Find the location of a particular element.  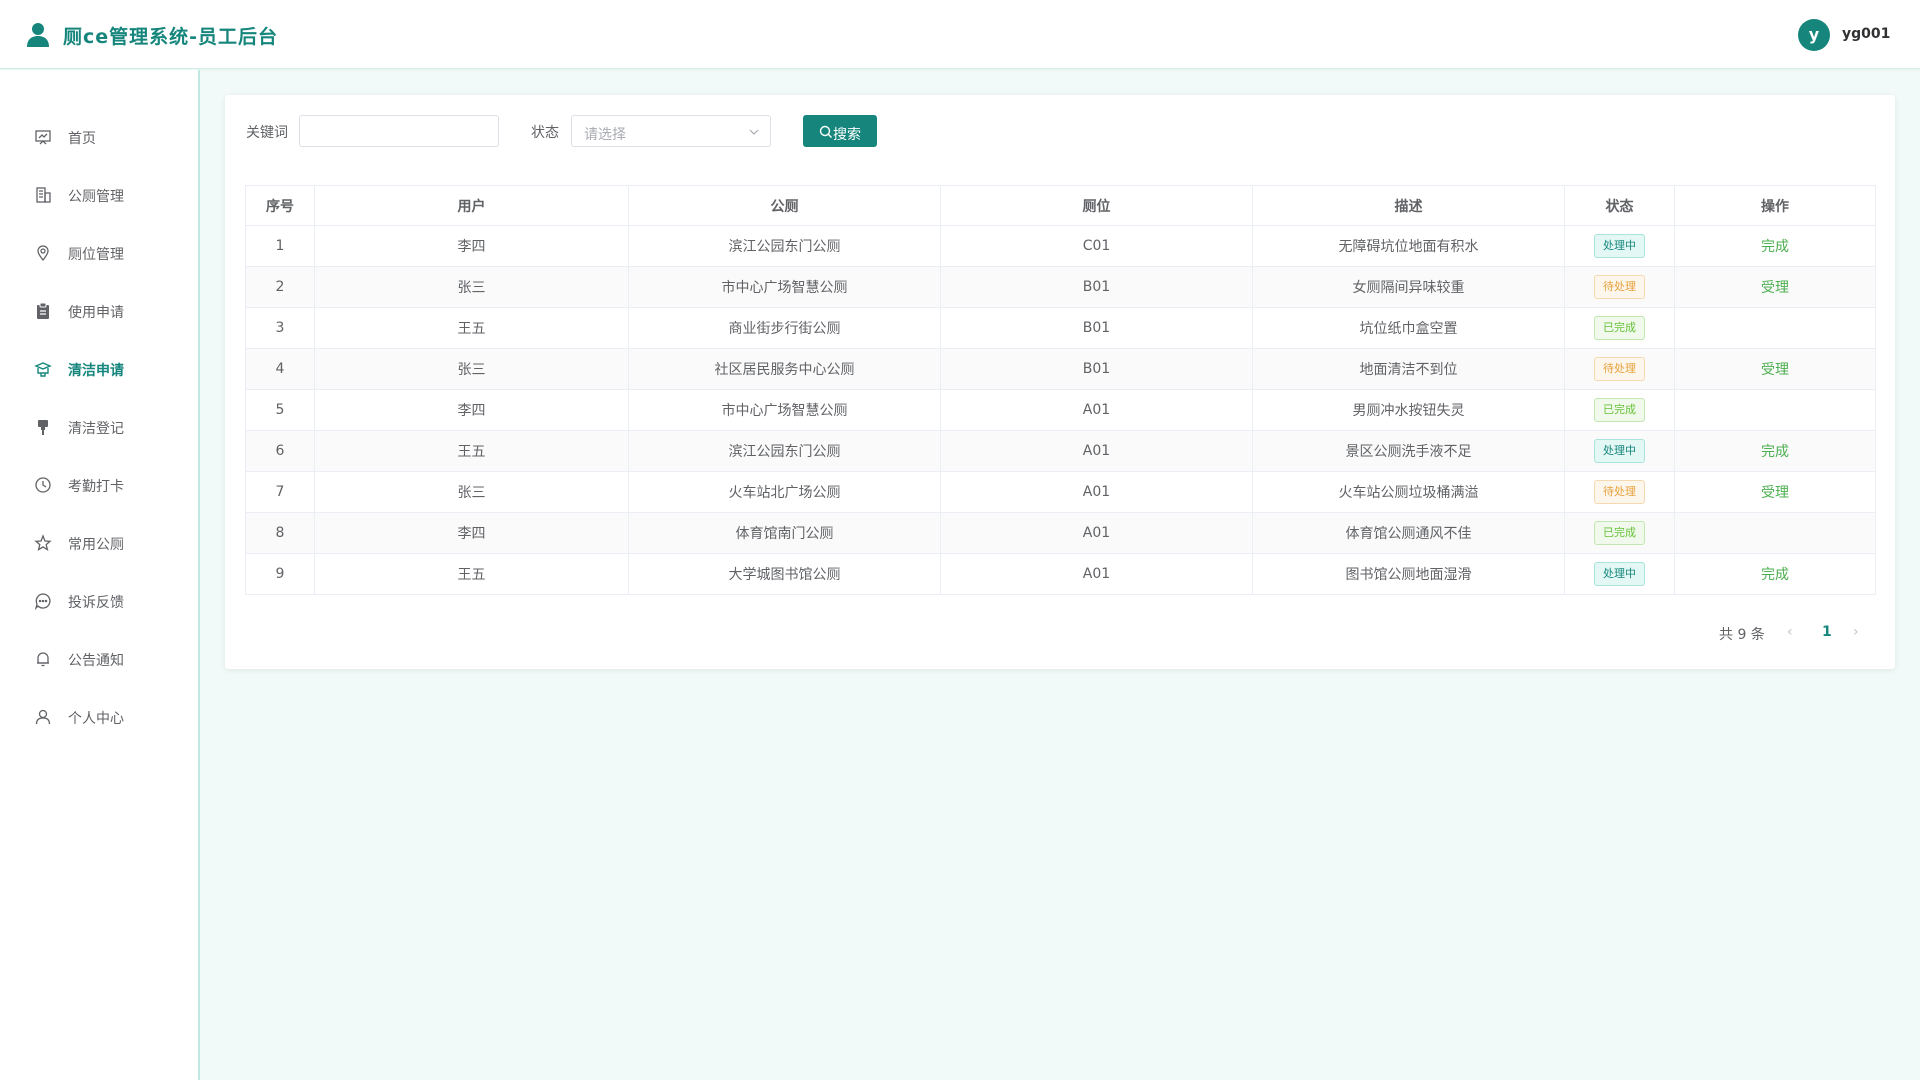

sidebar-item-usage-request: 使用申请 is located at coordinates (99, 310).